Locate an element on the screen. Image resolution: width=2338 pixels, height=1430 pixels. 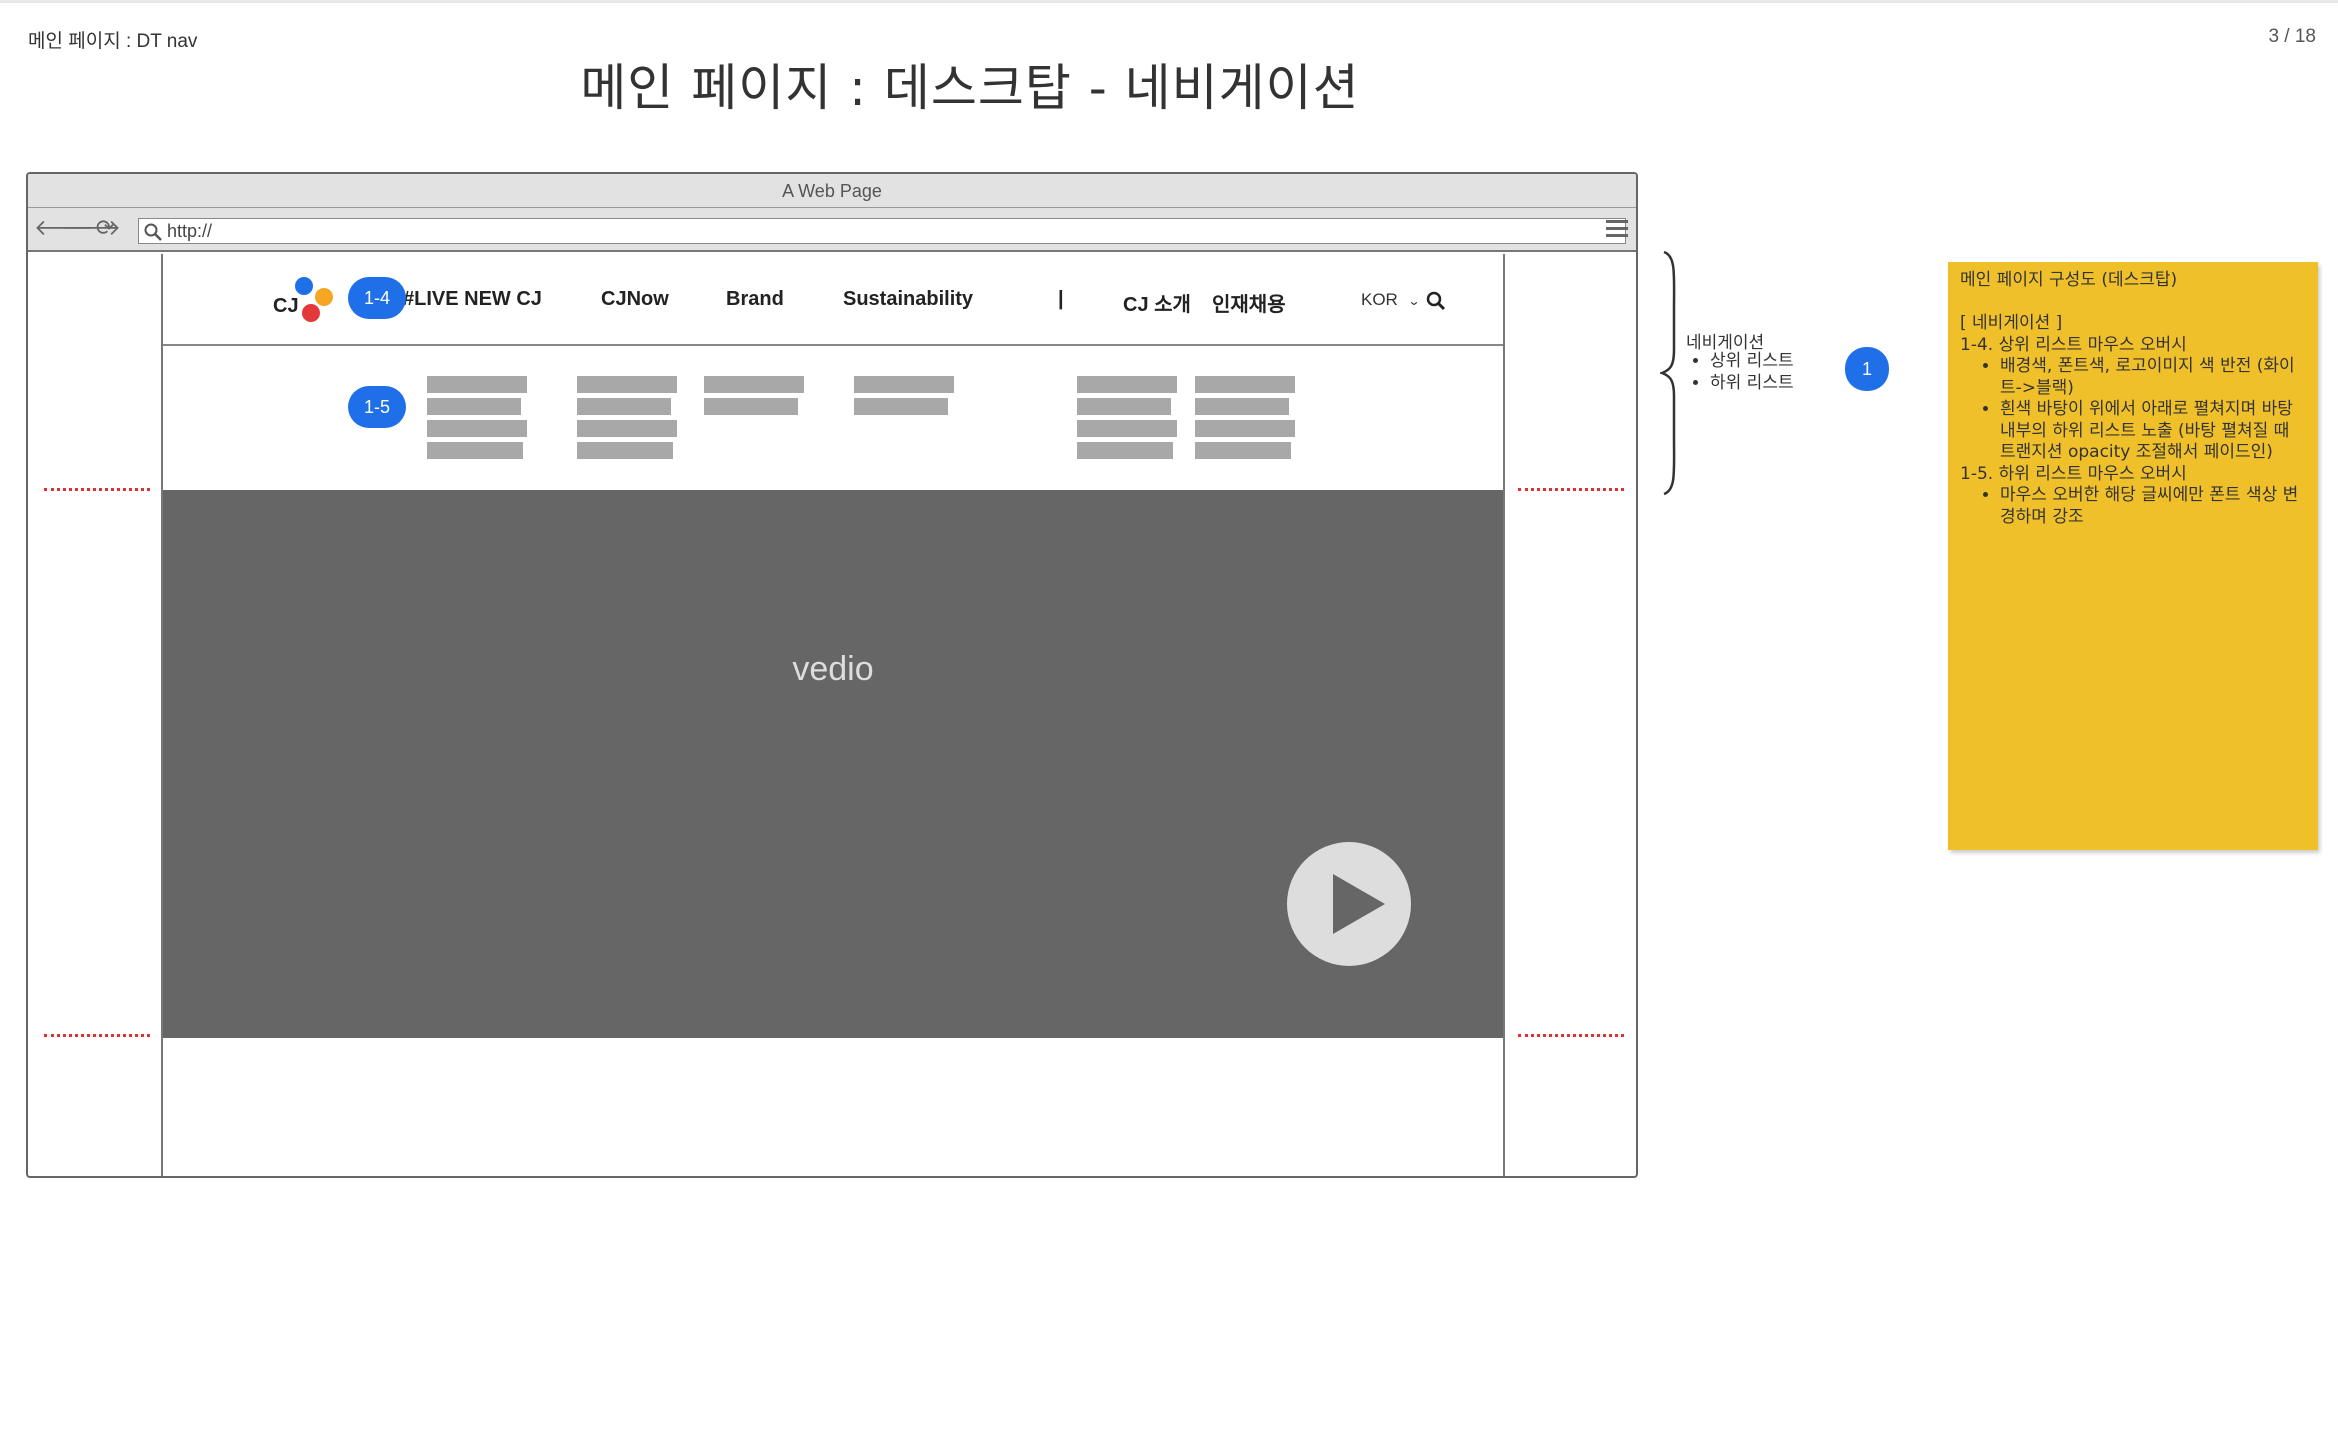
language-selector: KOR ⌄ is located at coordinates (1391, 300).